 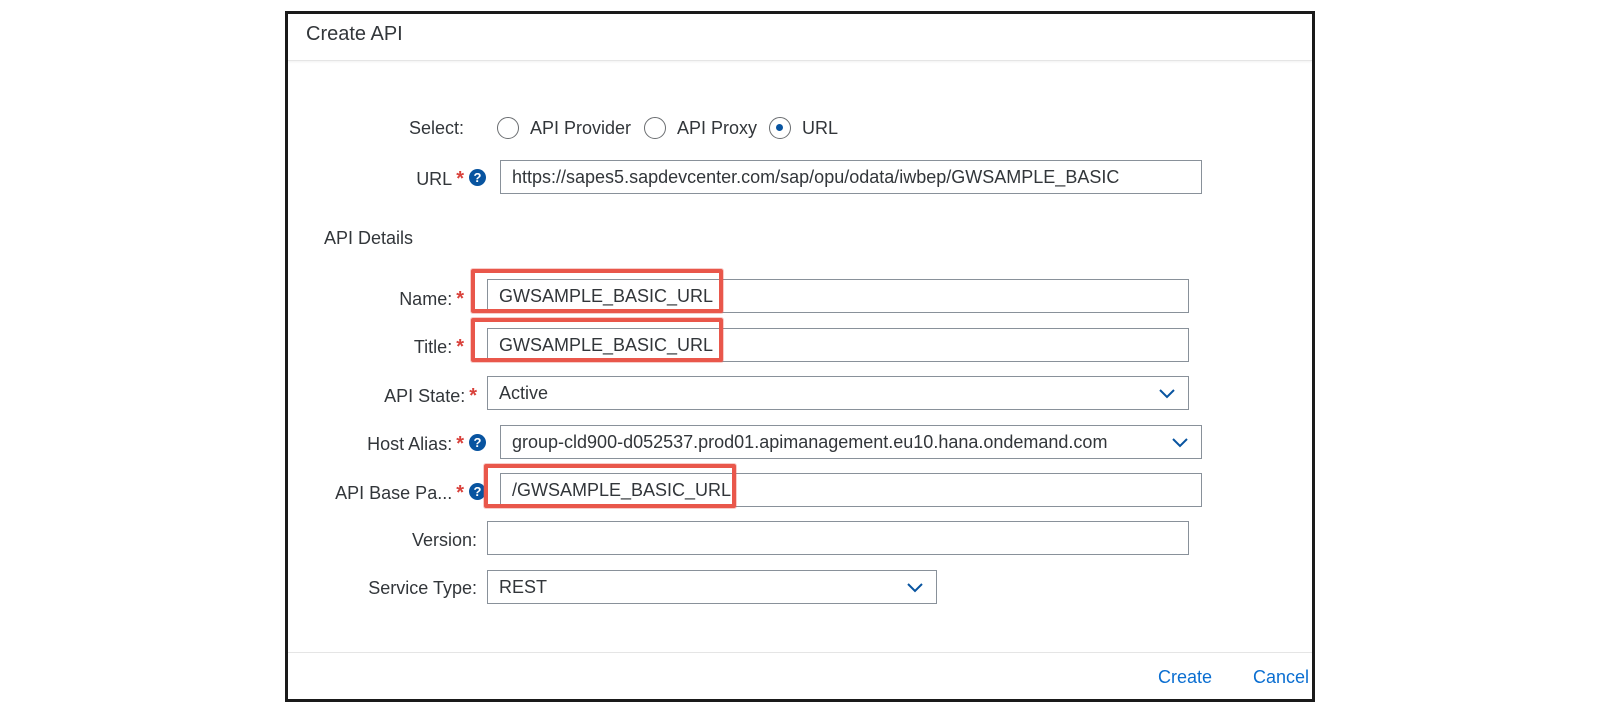 I want to click on radio-api-proxy, so click(x=655, y=128).